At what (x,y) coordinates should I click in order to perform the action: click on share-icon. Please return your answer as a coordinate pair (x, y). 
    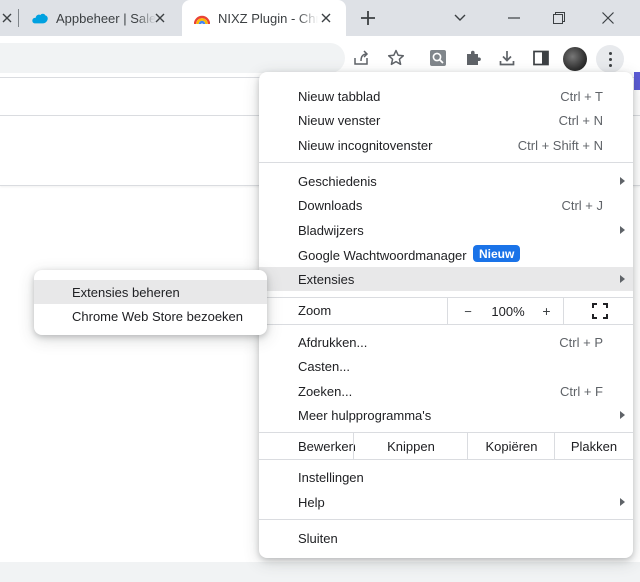
    Looking at the image, I should click on (361, 57).